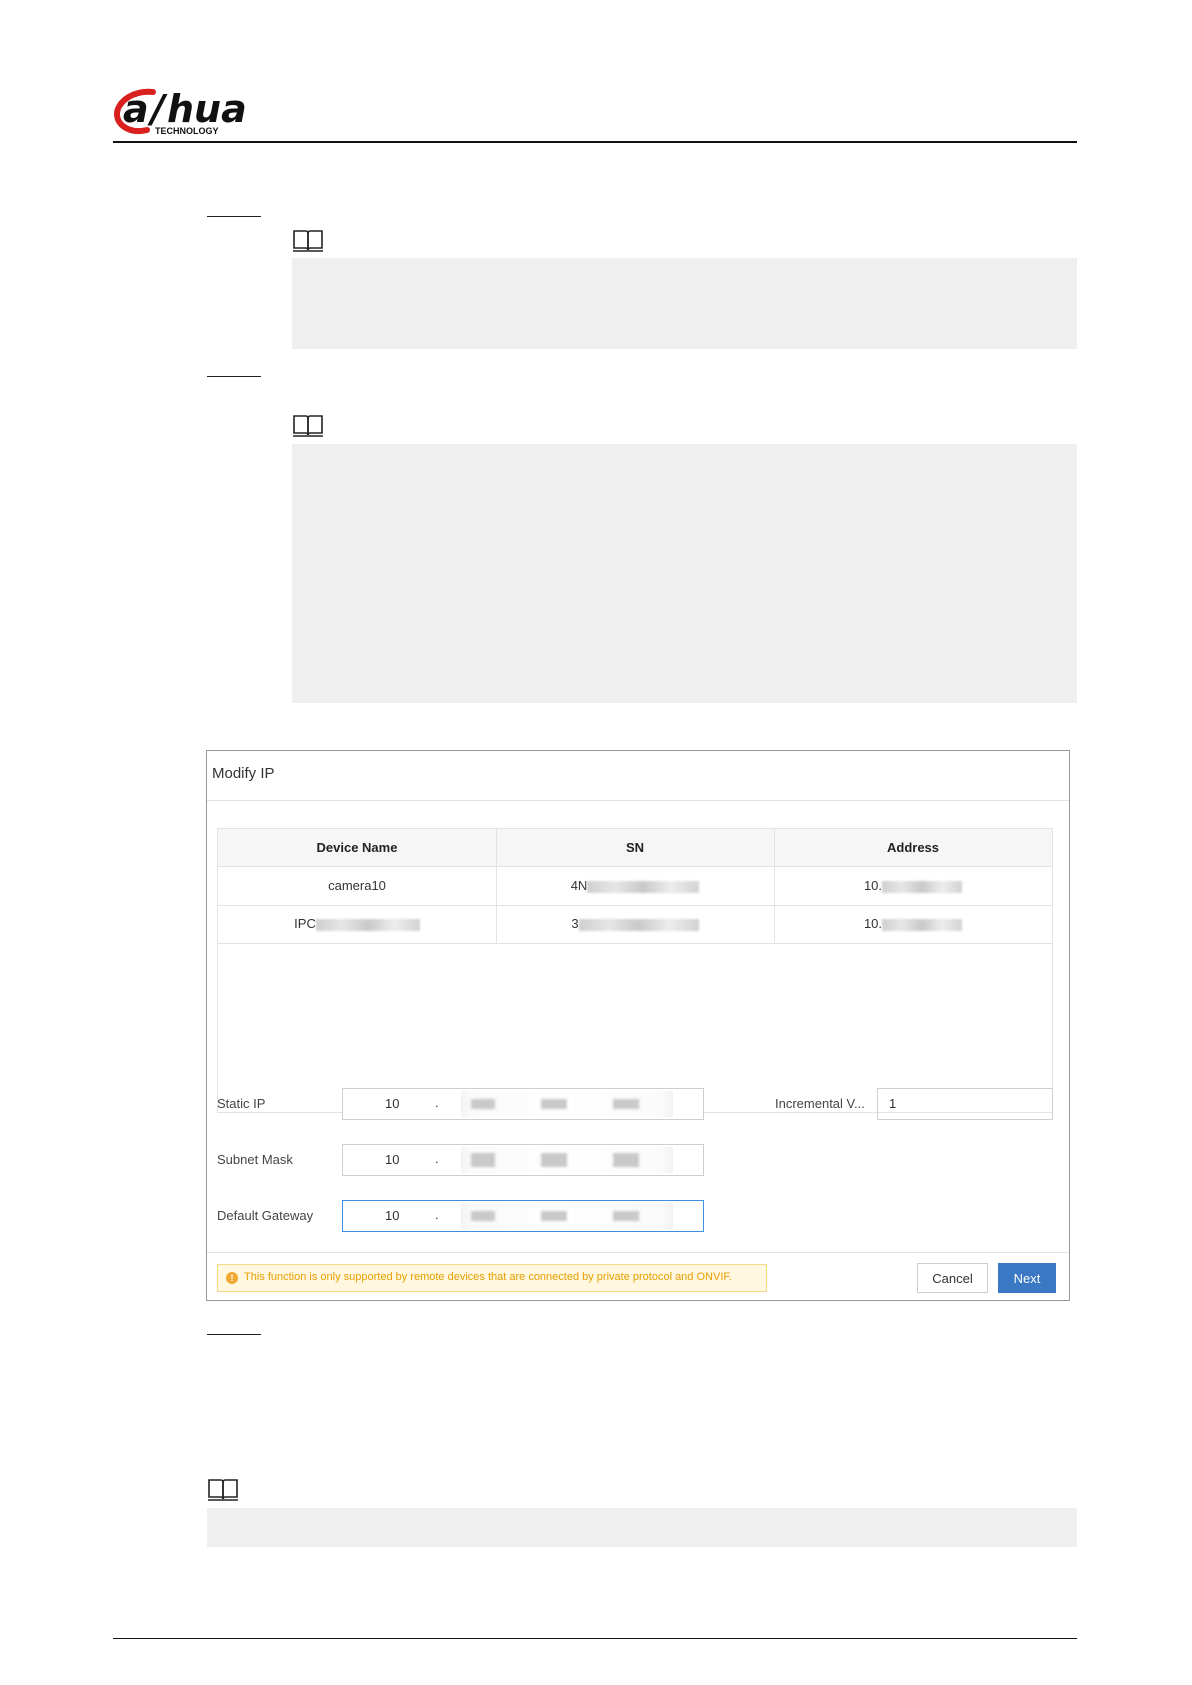  I want to click on header-divider, so click(595, 142).